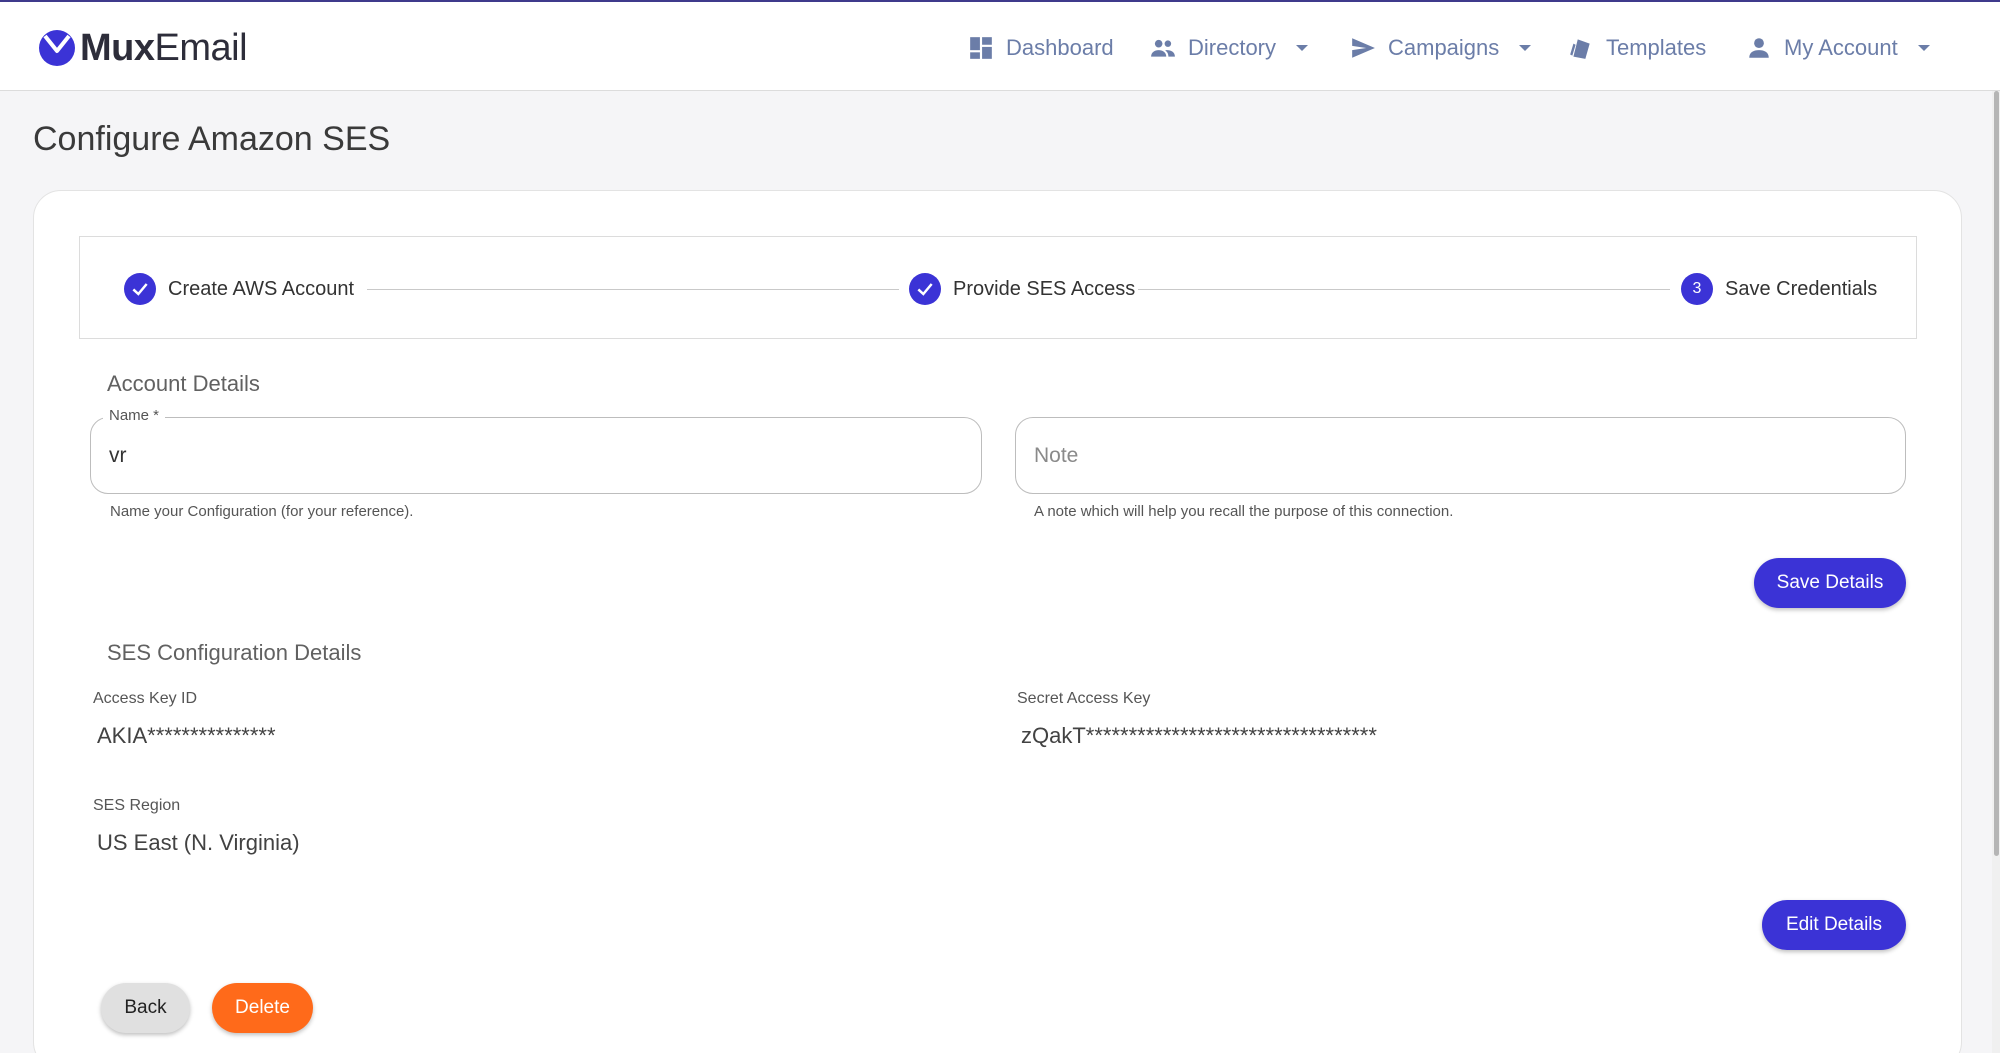  I want to click on nav-my-account: My Account, so click(1838, 48).